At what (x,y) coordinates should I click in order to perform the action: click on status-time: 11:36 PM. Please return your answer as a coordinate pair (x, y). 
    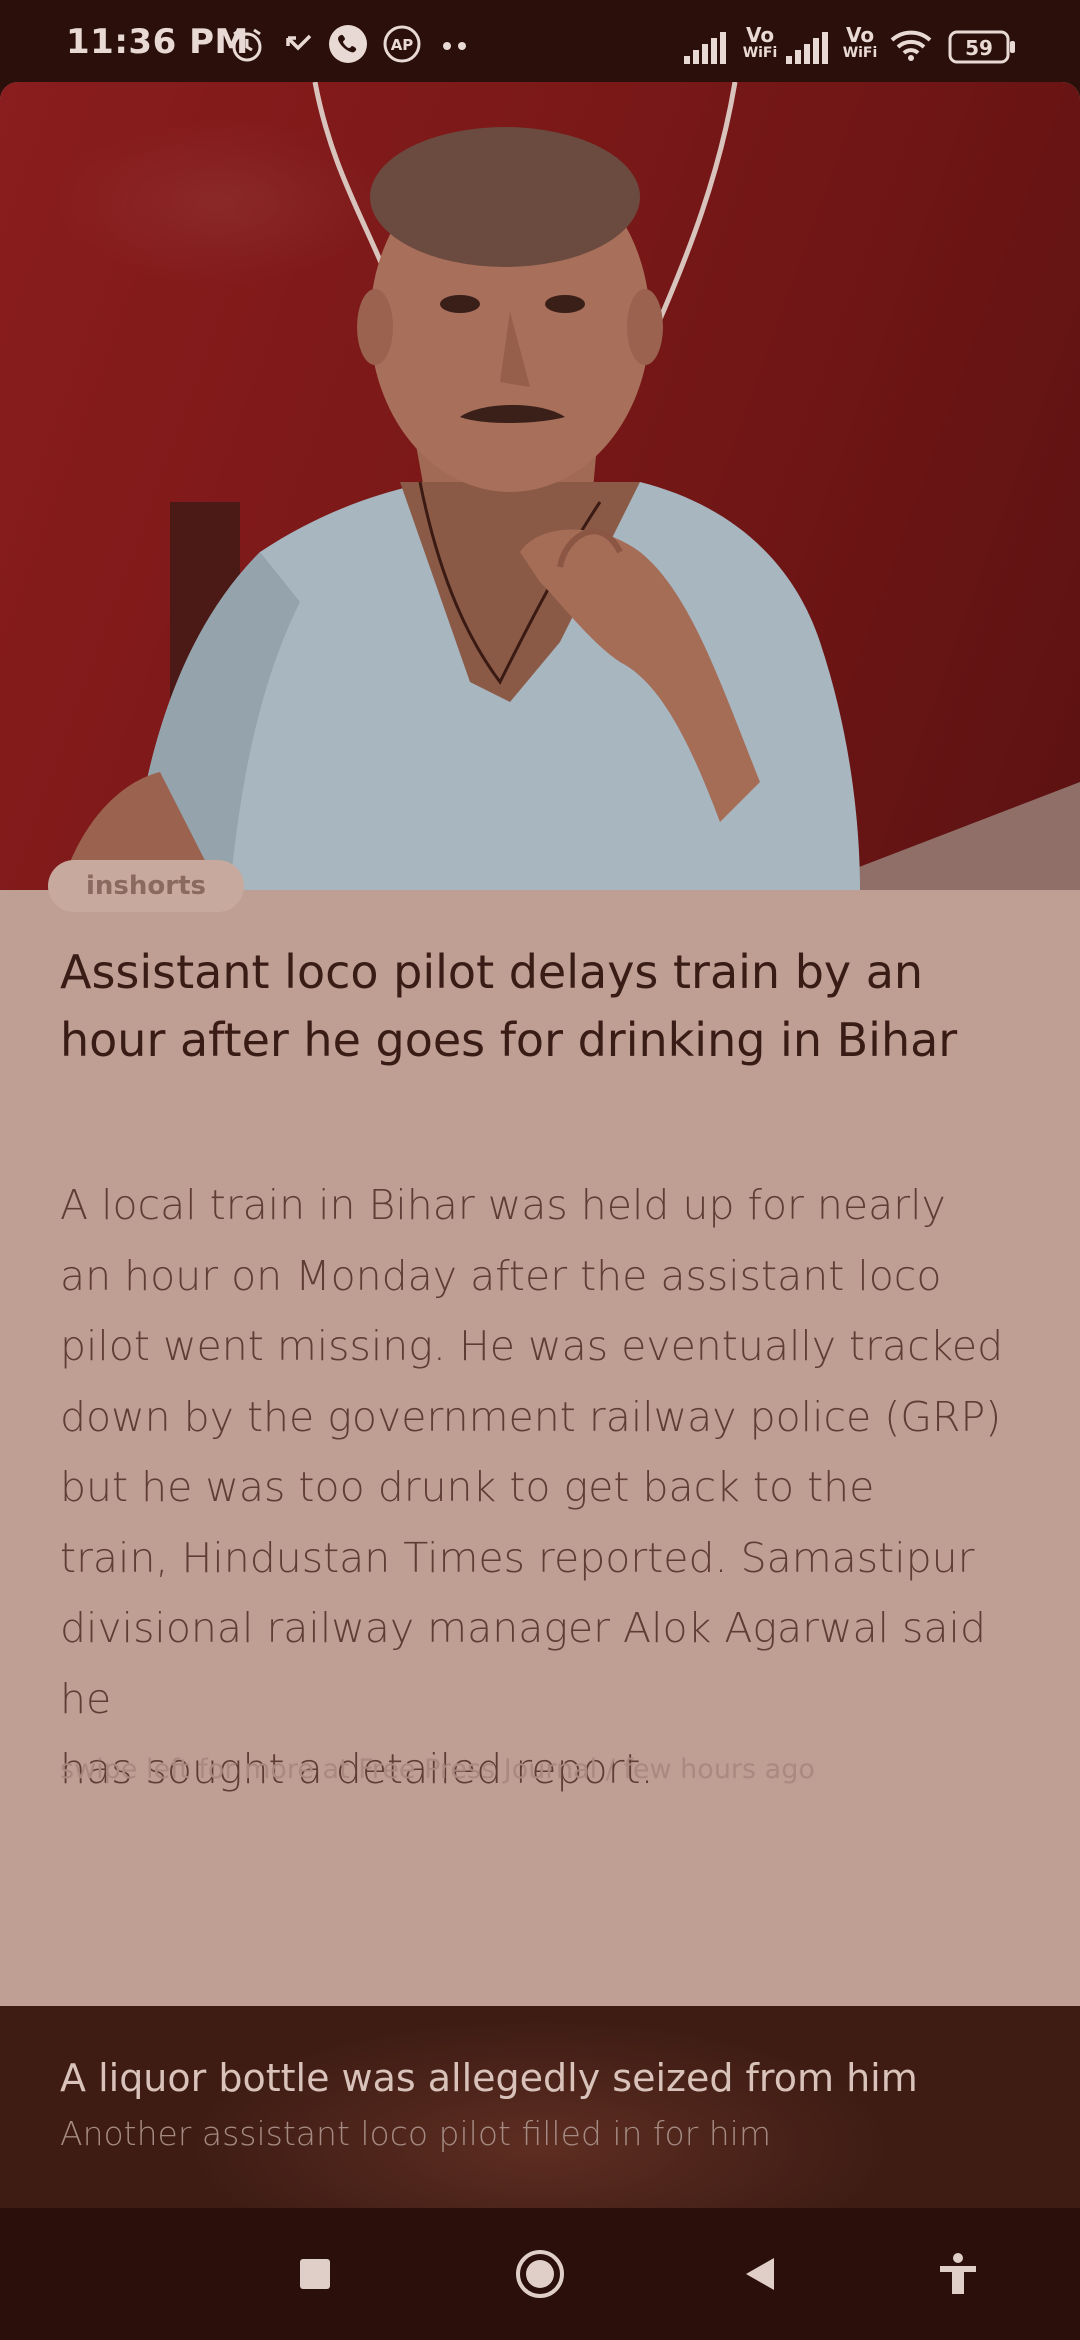
    Looking at the image, I should click on (157, 42).